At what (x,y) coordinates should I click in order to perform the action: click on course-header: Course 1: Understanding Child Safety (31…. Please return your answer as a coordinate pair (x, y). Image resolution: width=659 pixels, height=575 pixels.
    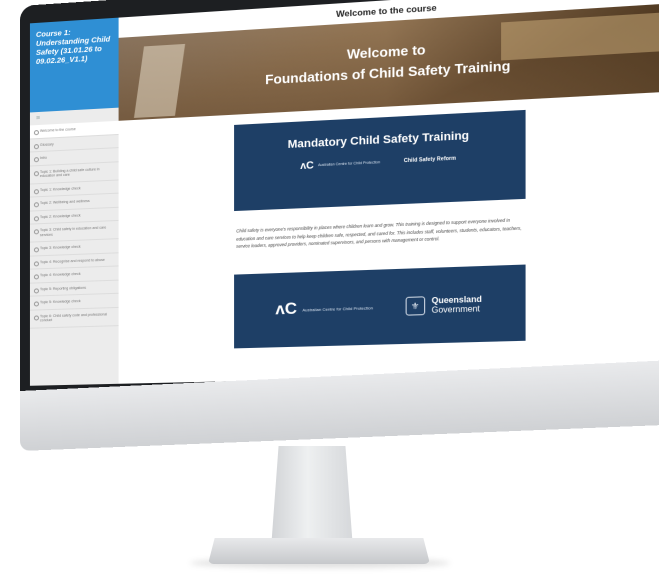
    Looking at the image, I should click on (74, 65).